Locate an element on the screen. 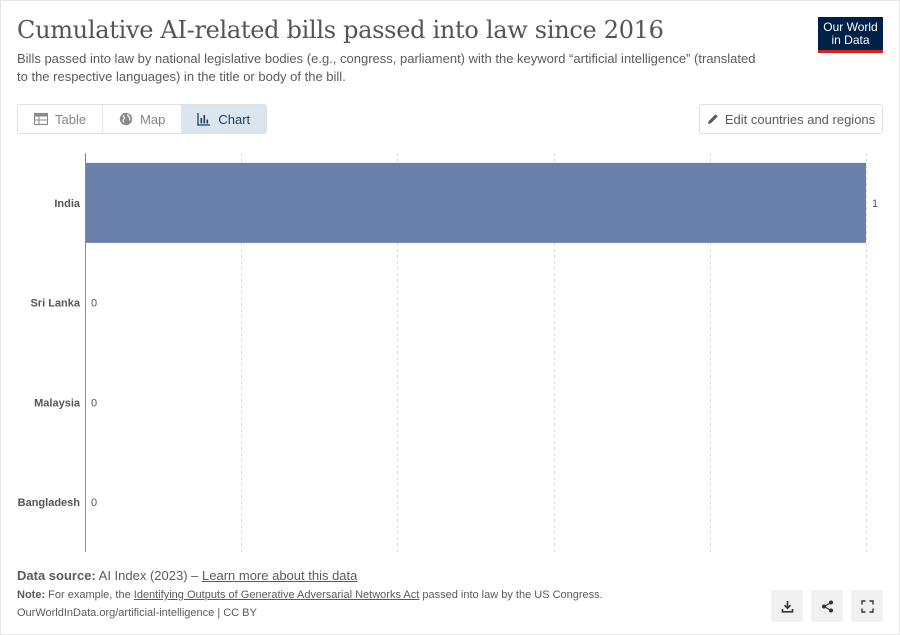 This screenshot has width=900, height=635. tab-chart: Chart is located at coordinates (224, 119).